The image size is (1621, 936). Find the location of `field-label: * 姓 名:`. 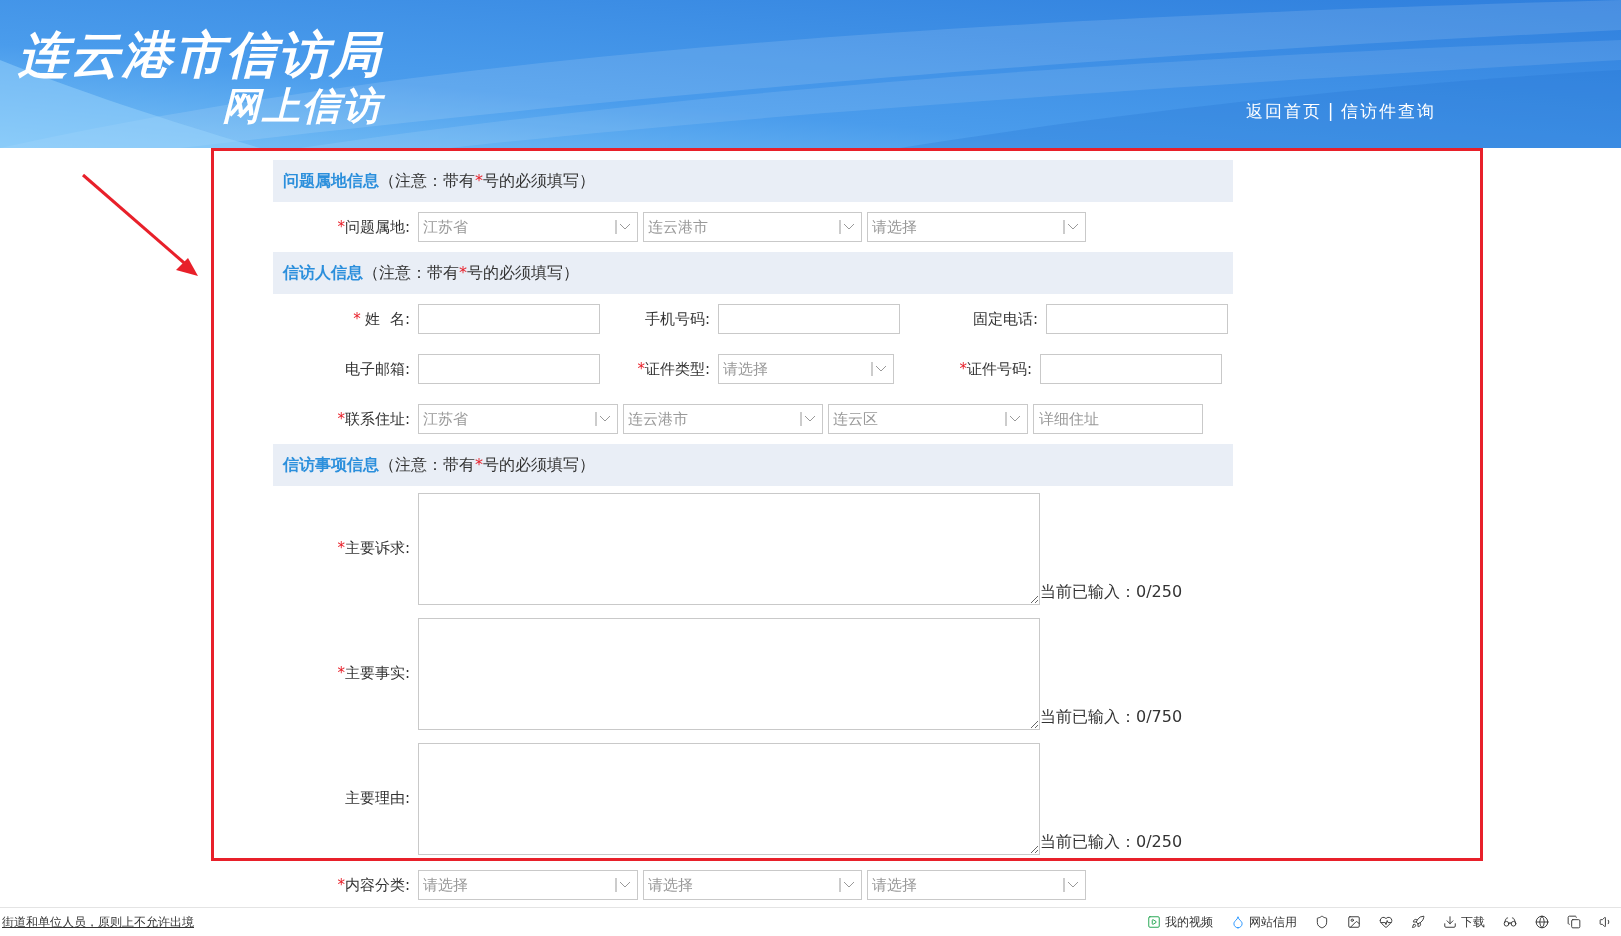

field-label: * 姓 名: is located at coordinates (381, 319).